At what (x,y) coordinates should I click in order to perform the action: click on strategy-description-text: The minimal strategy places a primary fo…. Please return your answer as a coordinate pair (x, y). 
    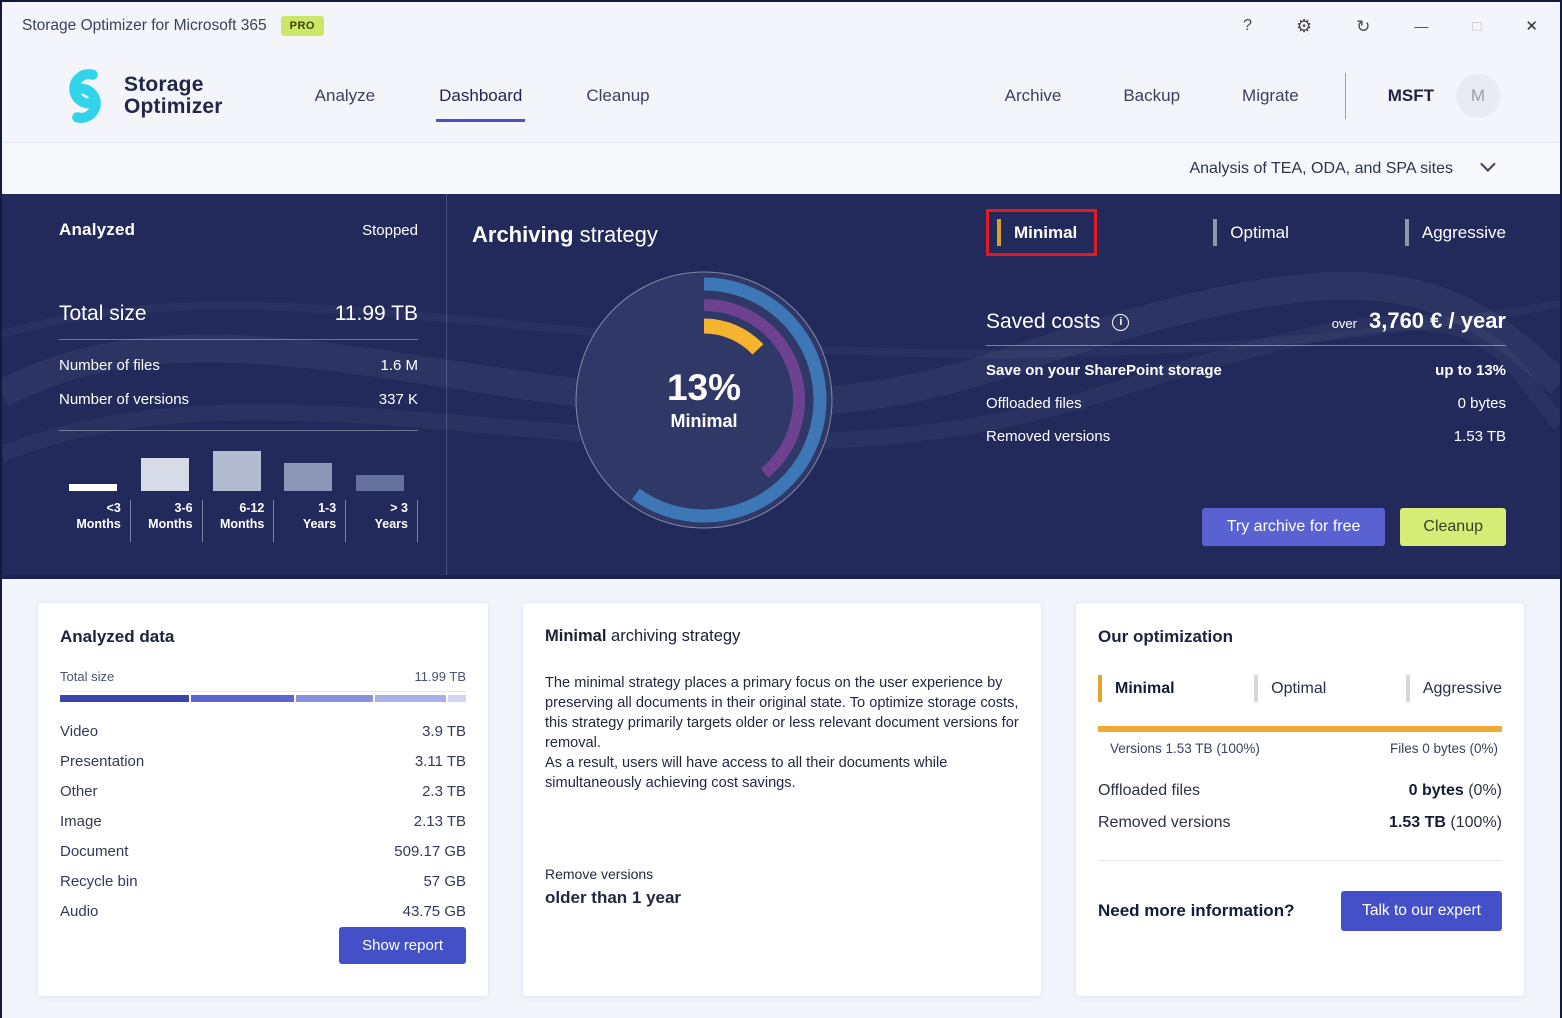
    Looking at the image, I should click on (782, 733).